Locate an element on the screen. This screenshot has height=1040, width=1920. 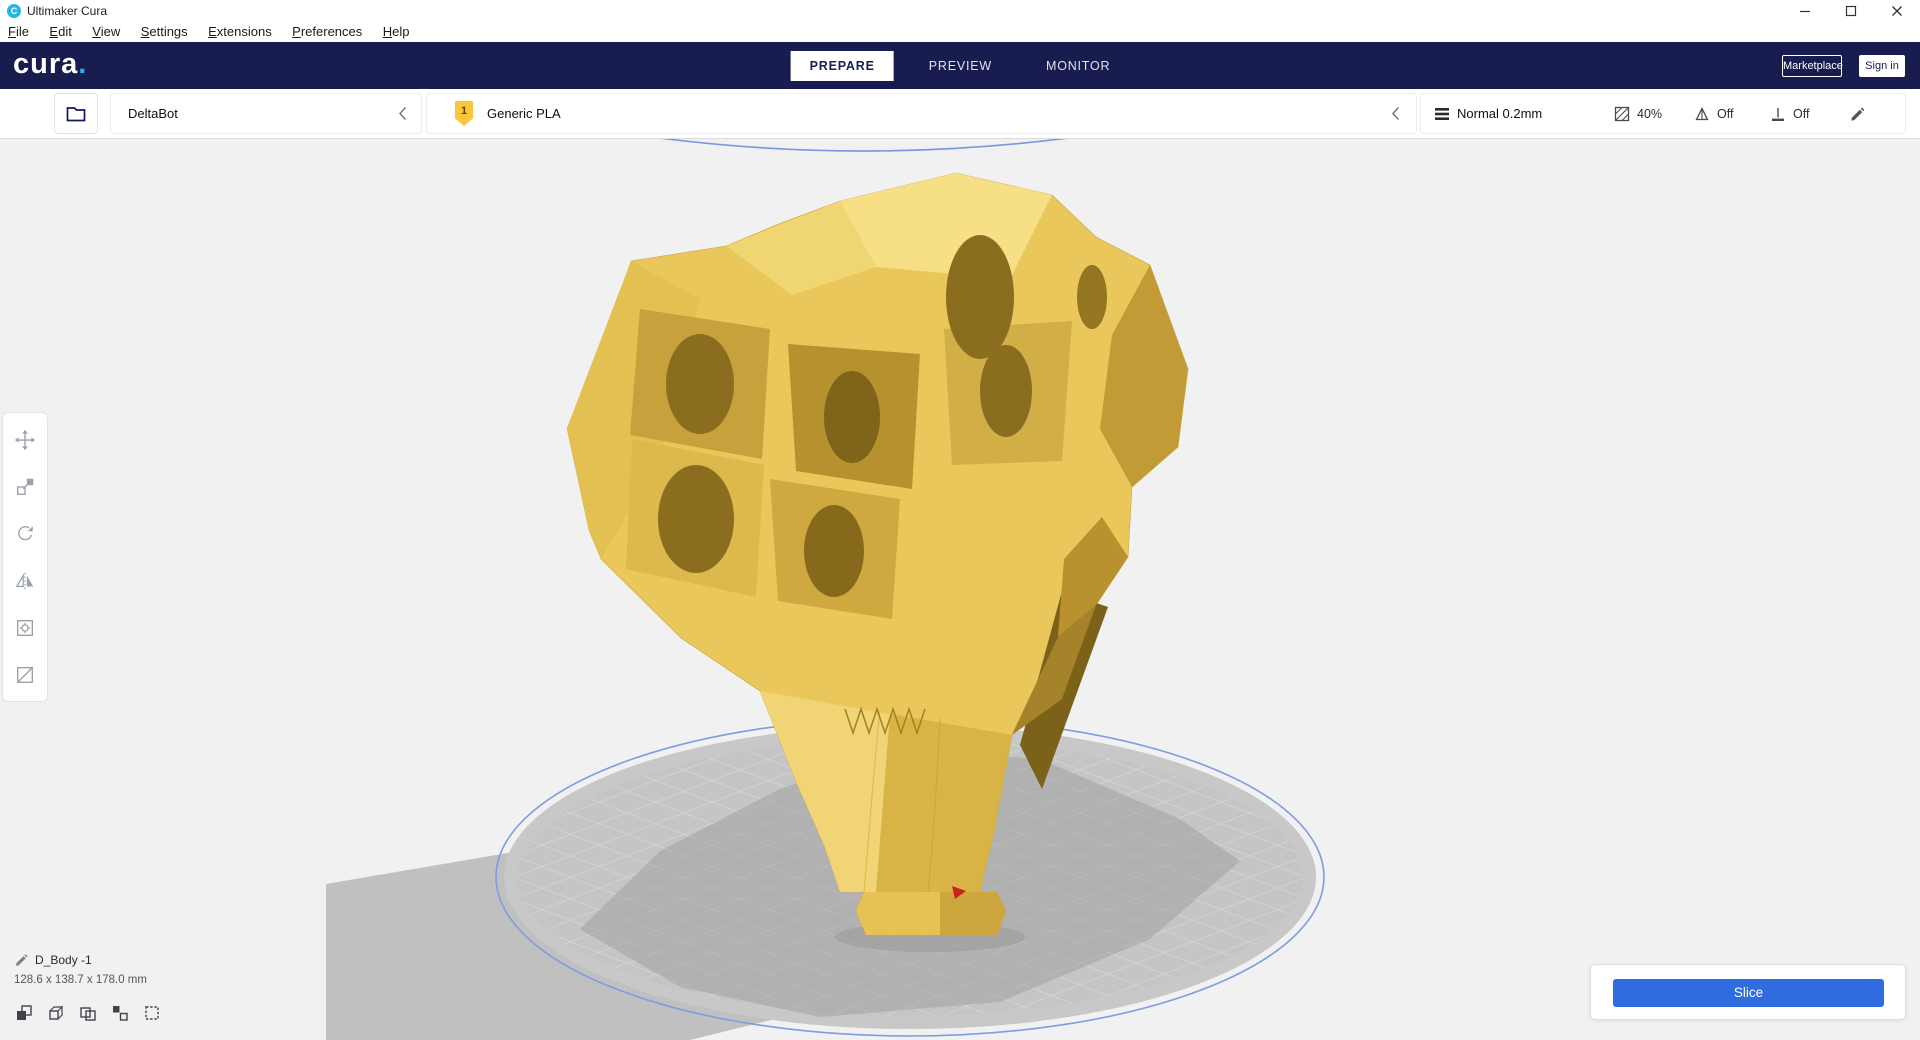
rotate-icon is located at coordinates (25, 532).